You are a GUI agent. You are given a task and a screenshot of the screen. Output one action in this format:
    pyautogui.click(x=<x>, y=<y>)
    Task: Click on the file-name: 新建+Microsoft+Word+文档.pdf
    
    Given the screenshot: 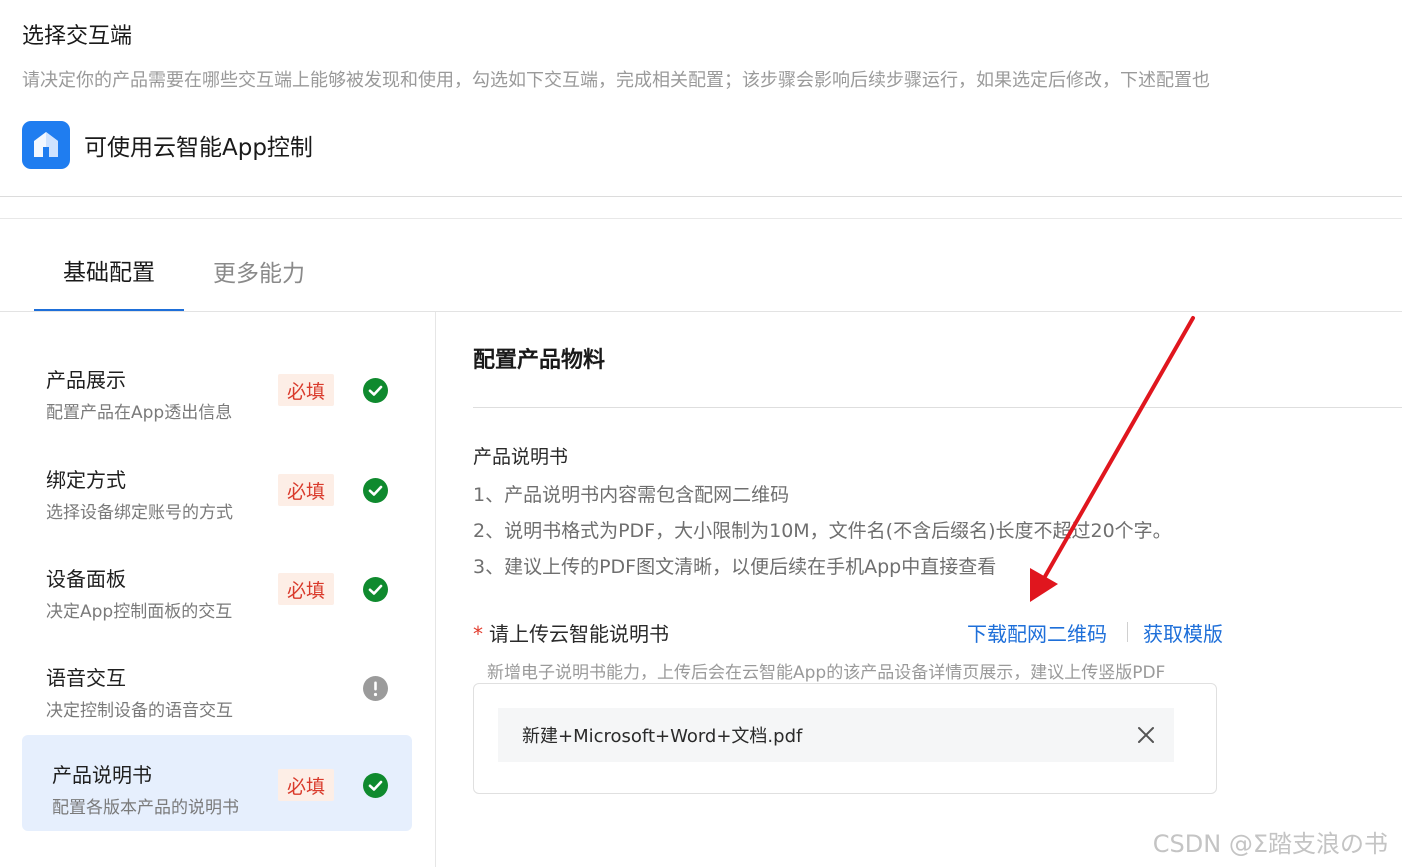 What is the action you would take?
    pyautogui.click(x=662, y=736)
    